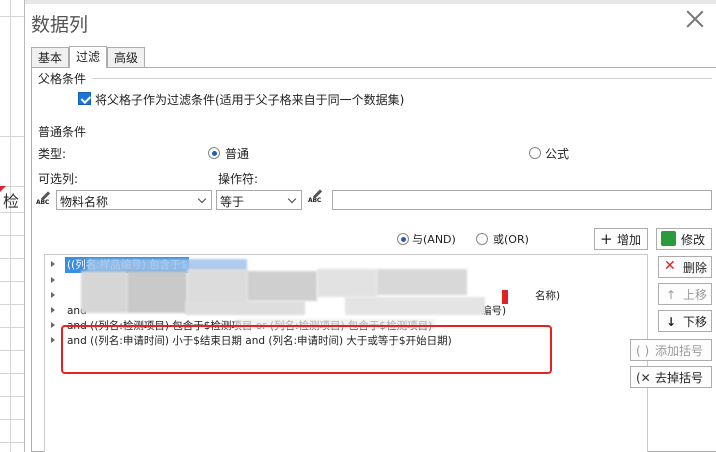 Image resolution: width=716 pixels, height=452 pixels. Describe the element at coordinates (434, 239) in the screenshot. I see `and-label: 与(AND)` at that location.